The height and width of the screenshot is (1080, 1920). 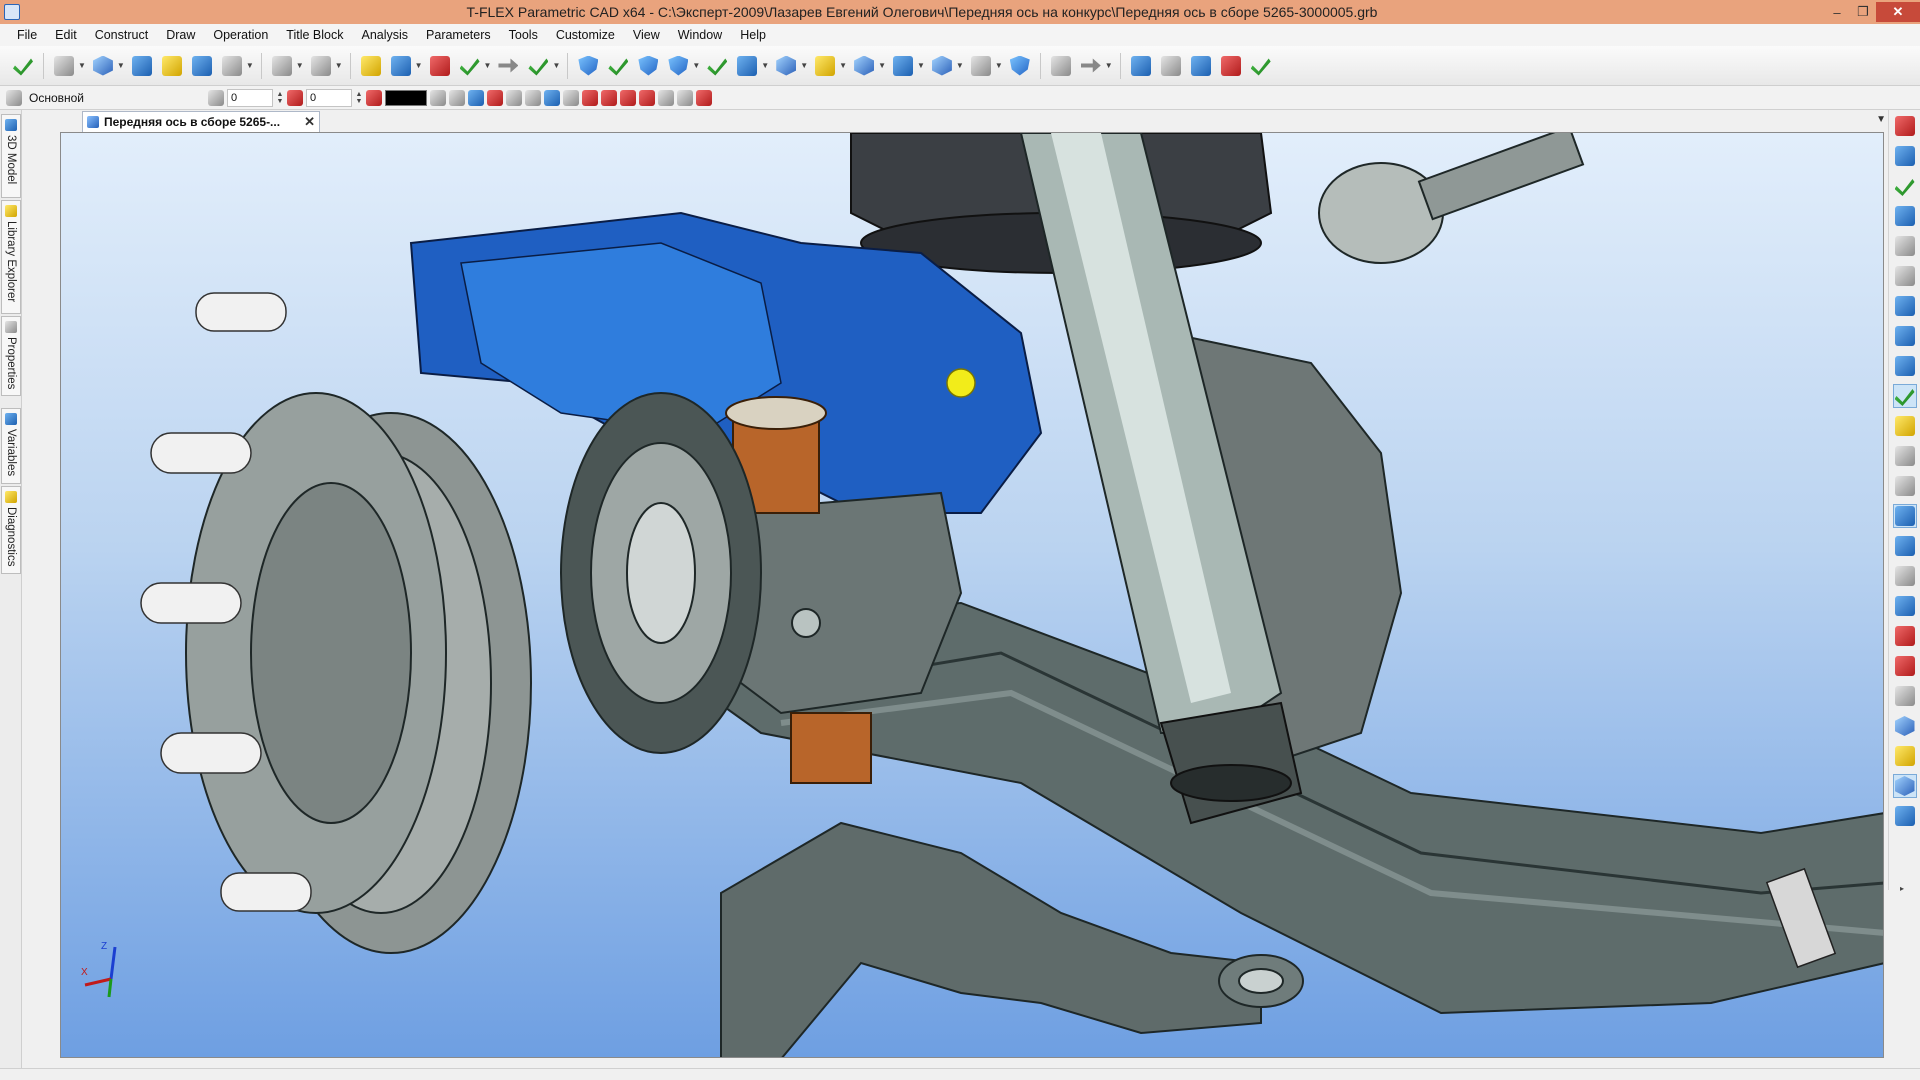 What do you see at coordinates (339, 65) in the screenshot?
I see `redo-dropdown: ▼` at bounding box center [339, 65].